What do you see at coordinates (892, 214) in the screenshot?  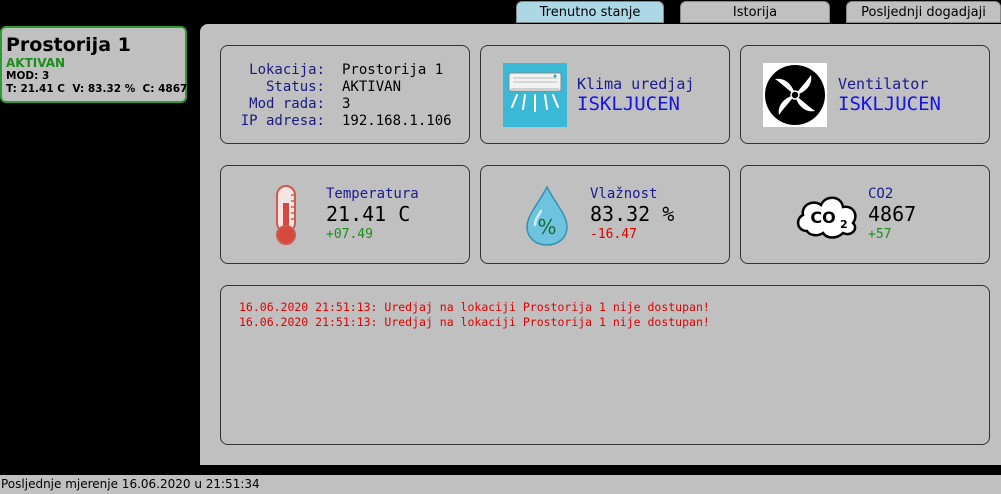 I see `co2-value: 4867` at bounding box center [892, 214].